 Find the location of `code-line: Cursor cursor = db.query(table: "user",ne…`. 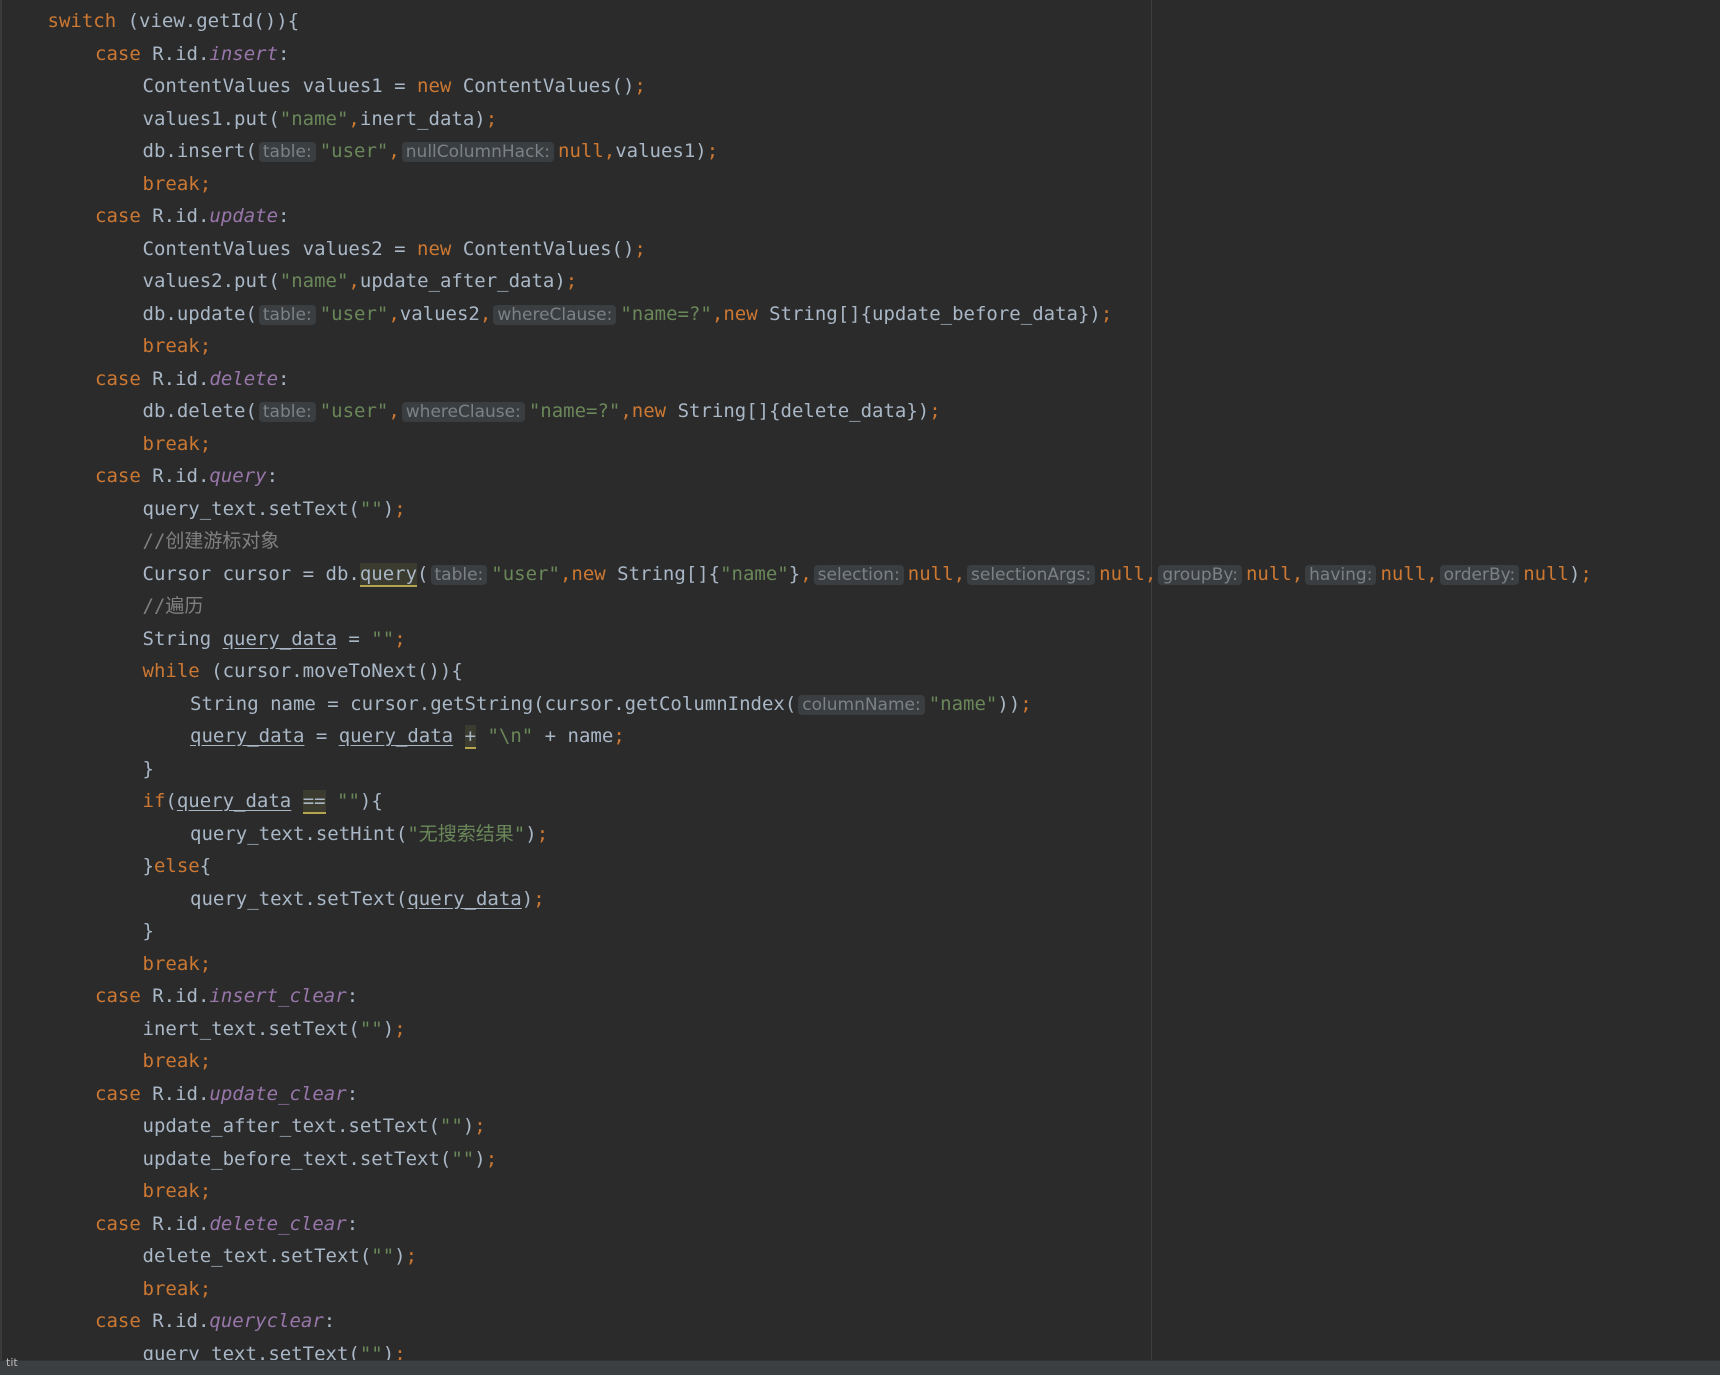

code-line: Cursor cursor = db.query(table: "user",ne… is located at coordinates (867, 574).